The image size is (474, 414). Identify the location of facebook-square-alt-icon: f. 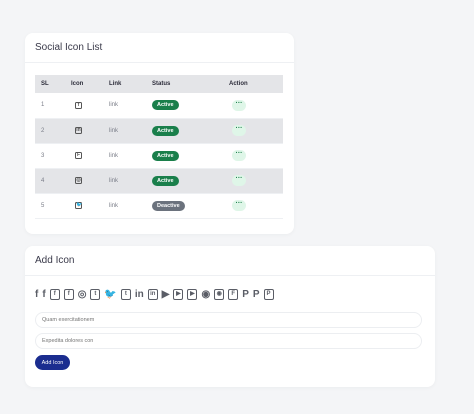
(68, 294).